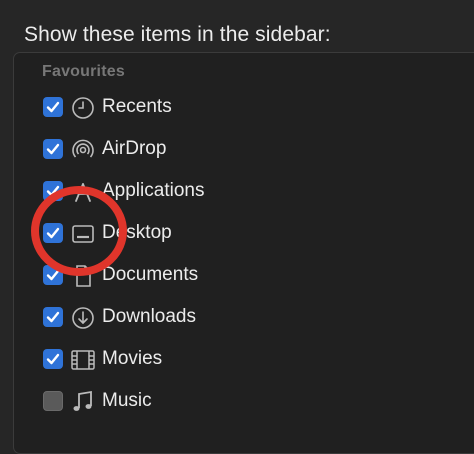 Image resolution: width=474 pixels, height=454 pixels. I want to click on sidebar-option-label: Music, so click(127, 400).